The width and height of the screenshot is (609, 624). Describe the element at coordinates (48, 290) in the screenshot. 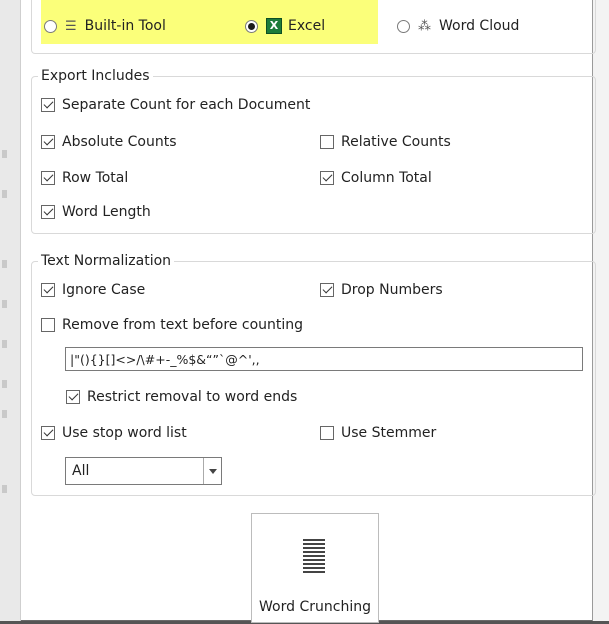

I see `ignore-case-checkbox` at that location.